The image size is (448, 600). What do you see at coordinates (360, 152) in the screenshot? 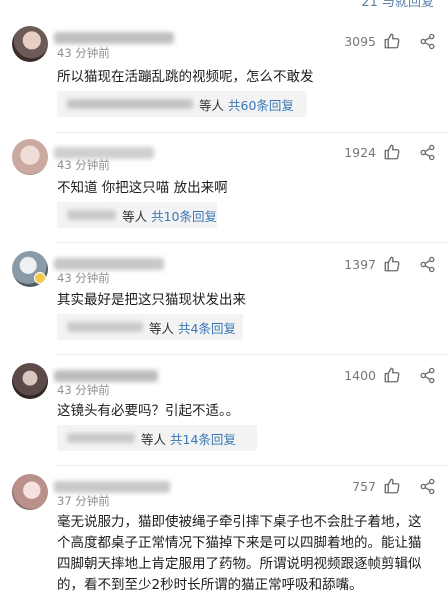
I see `like-count: 1924` at bounding box center [360, 152].